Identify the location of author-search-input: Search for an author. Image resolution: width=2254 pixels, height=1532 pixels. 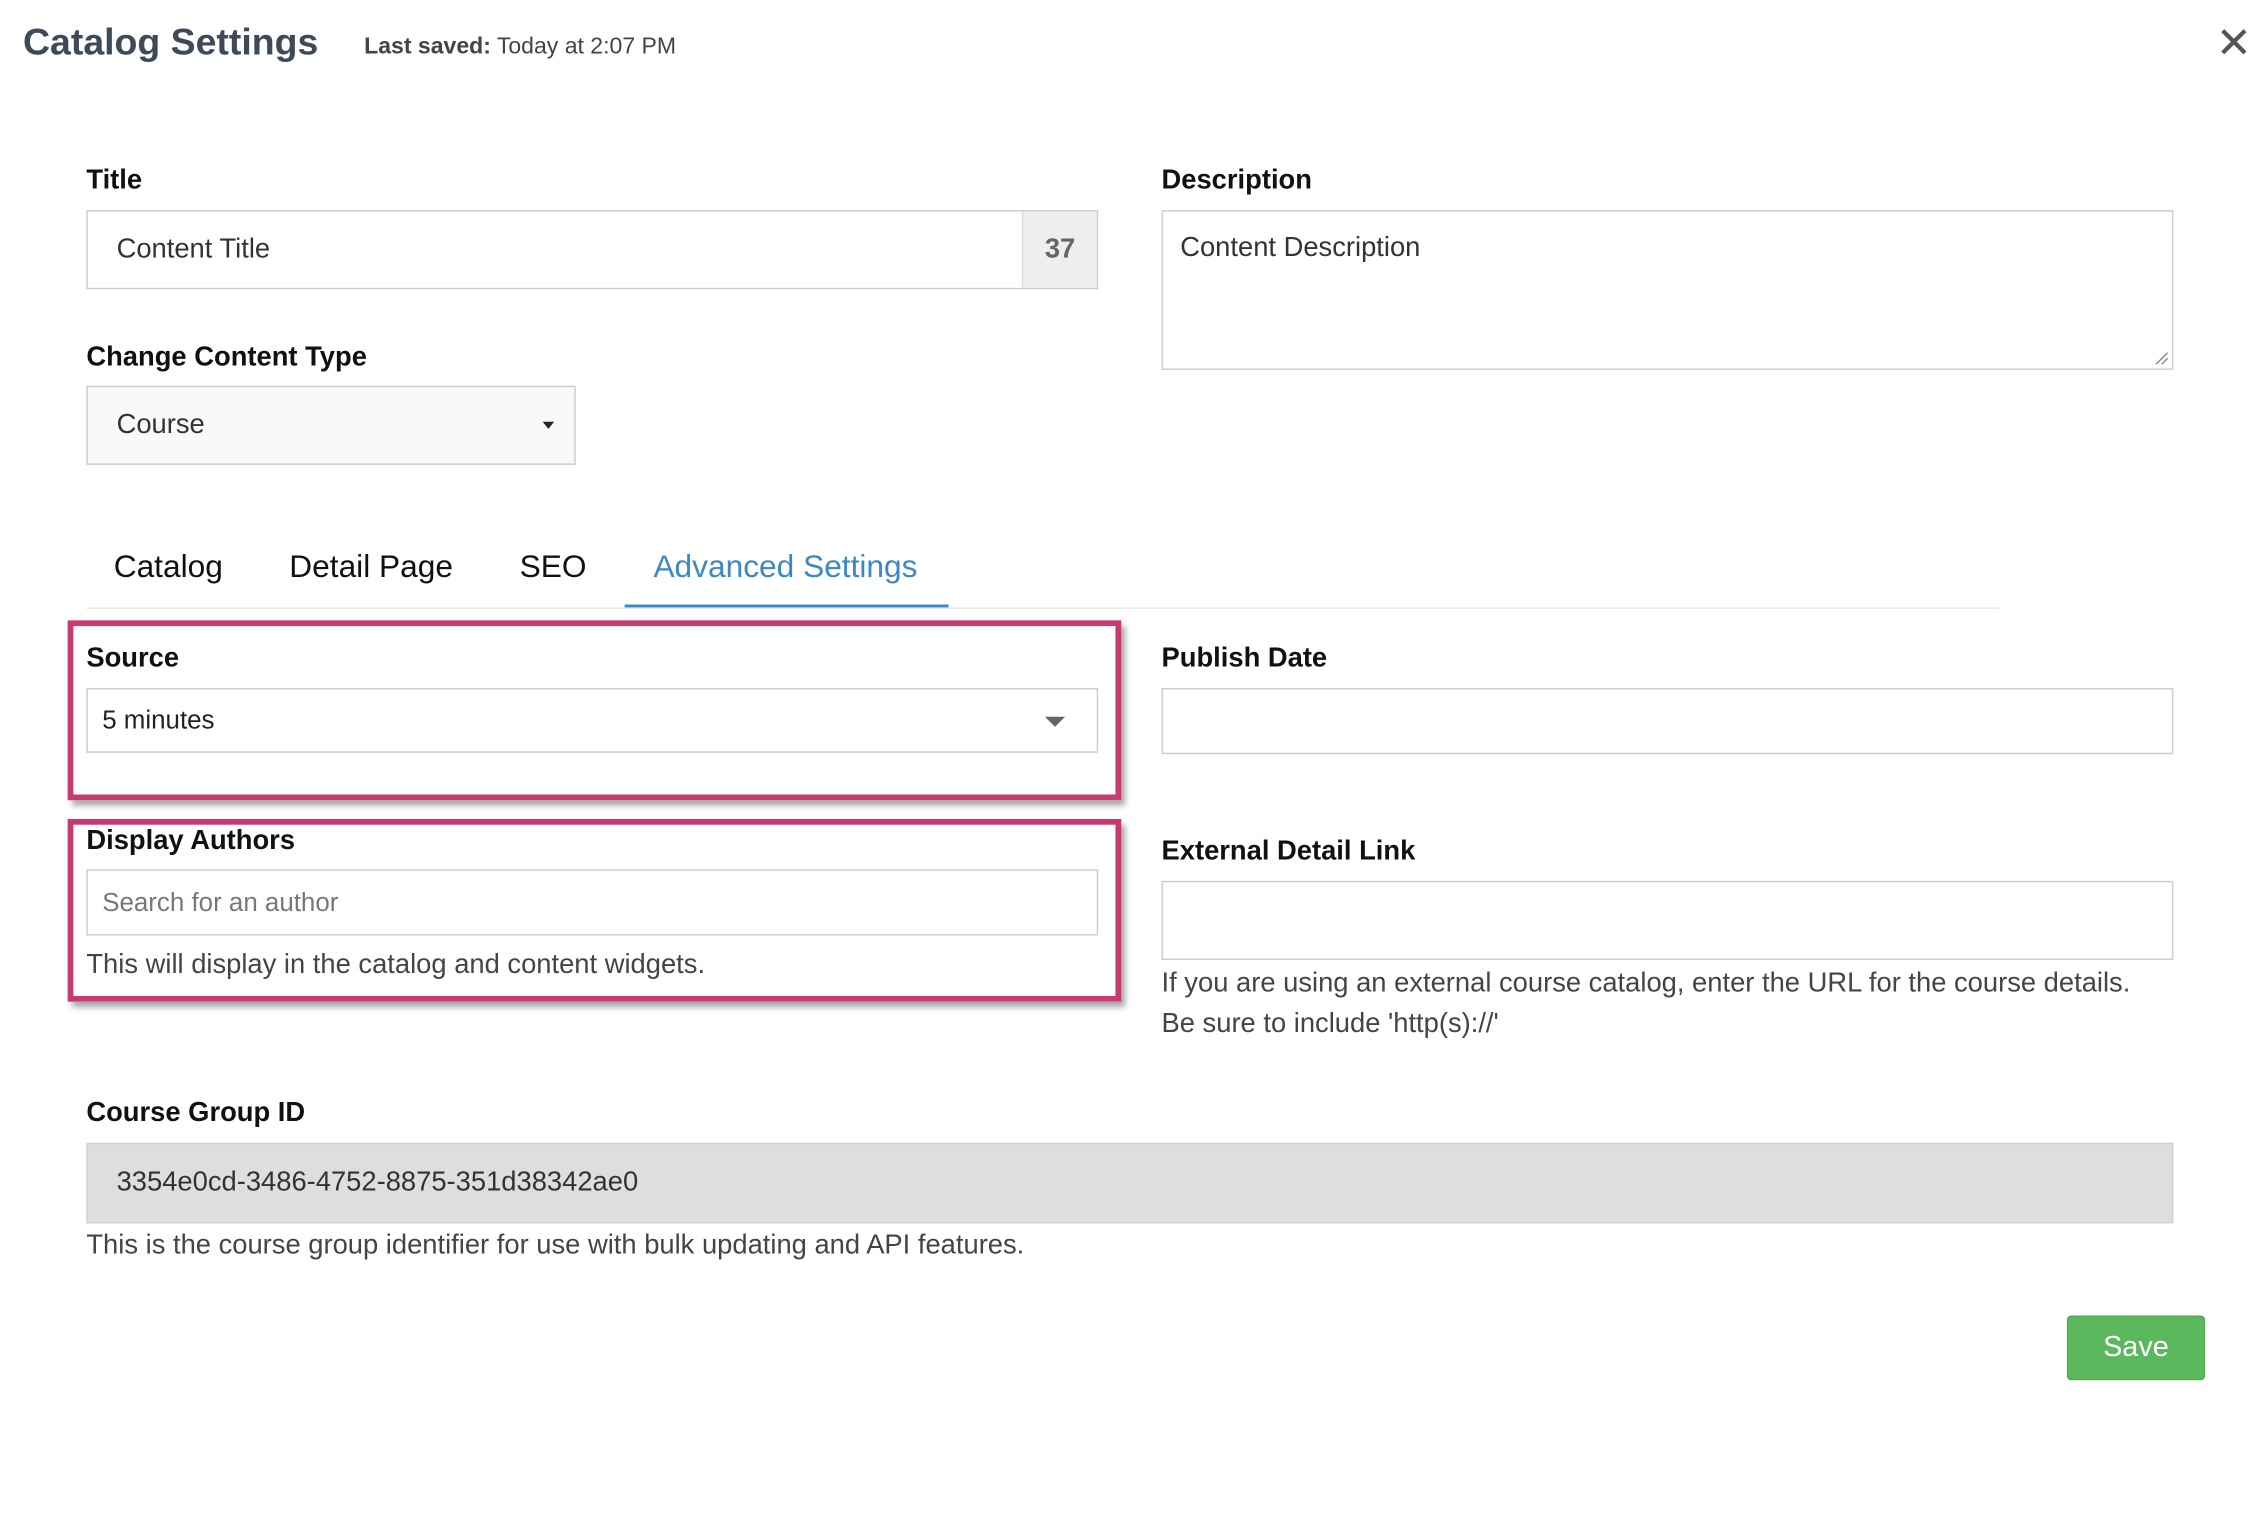
(592, 902).